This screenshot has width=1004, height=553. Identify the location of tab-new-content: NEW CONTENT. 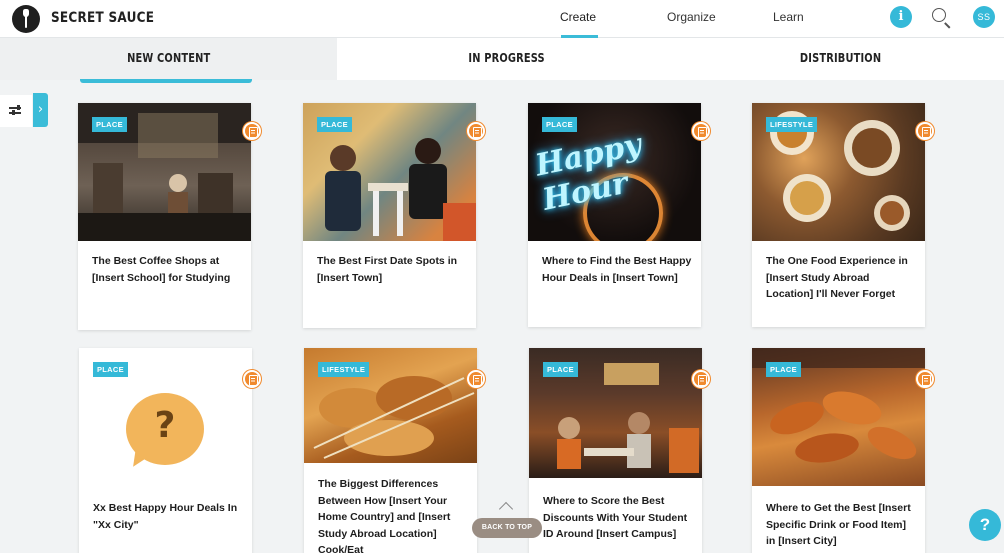
(168, 59).